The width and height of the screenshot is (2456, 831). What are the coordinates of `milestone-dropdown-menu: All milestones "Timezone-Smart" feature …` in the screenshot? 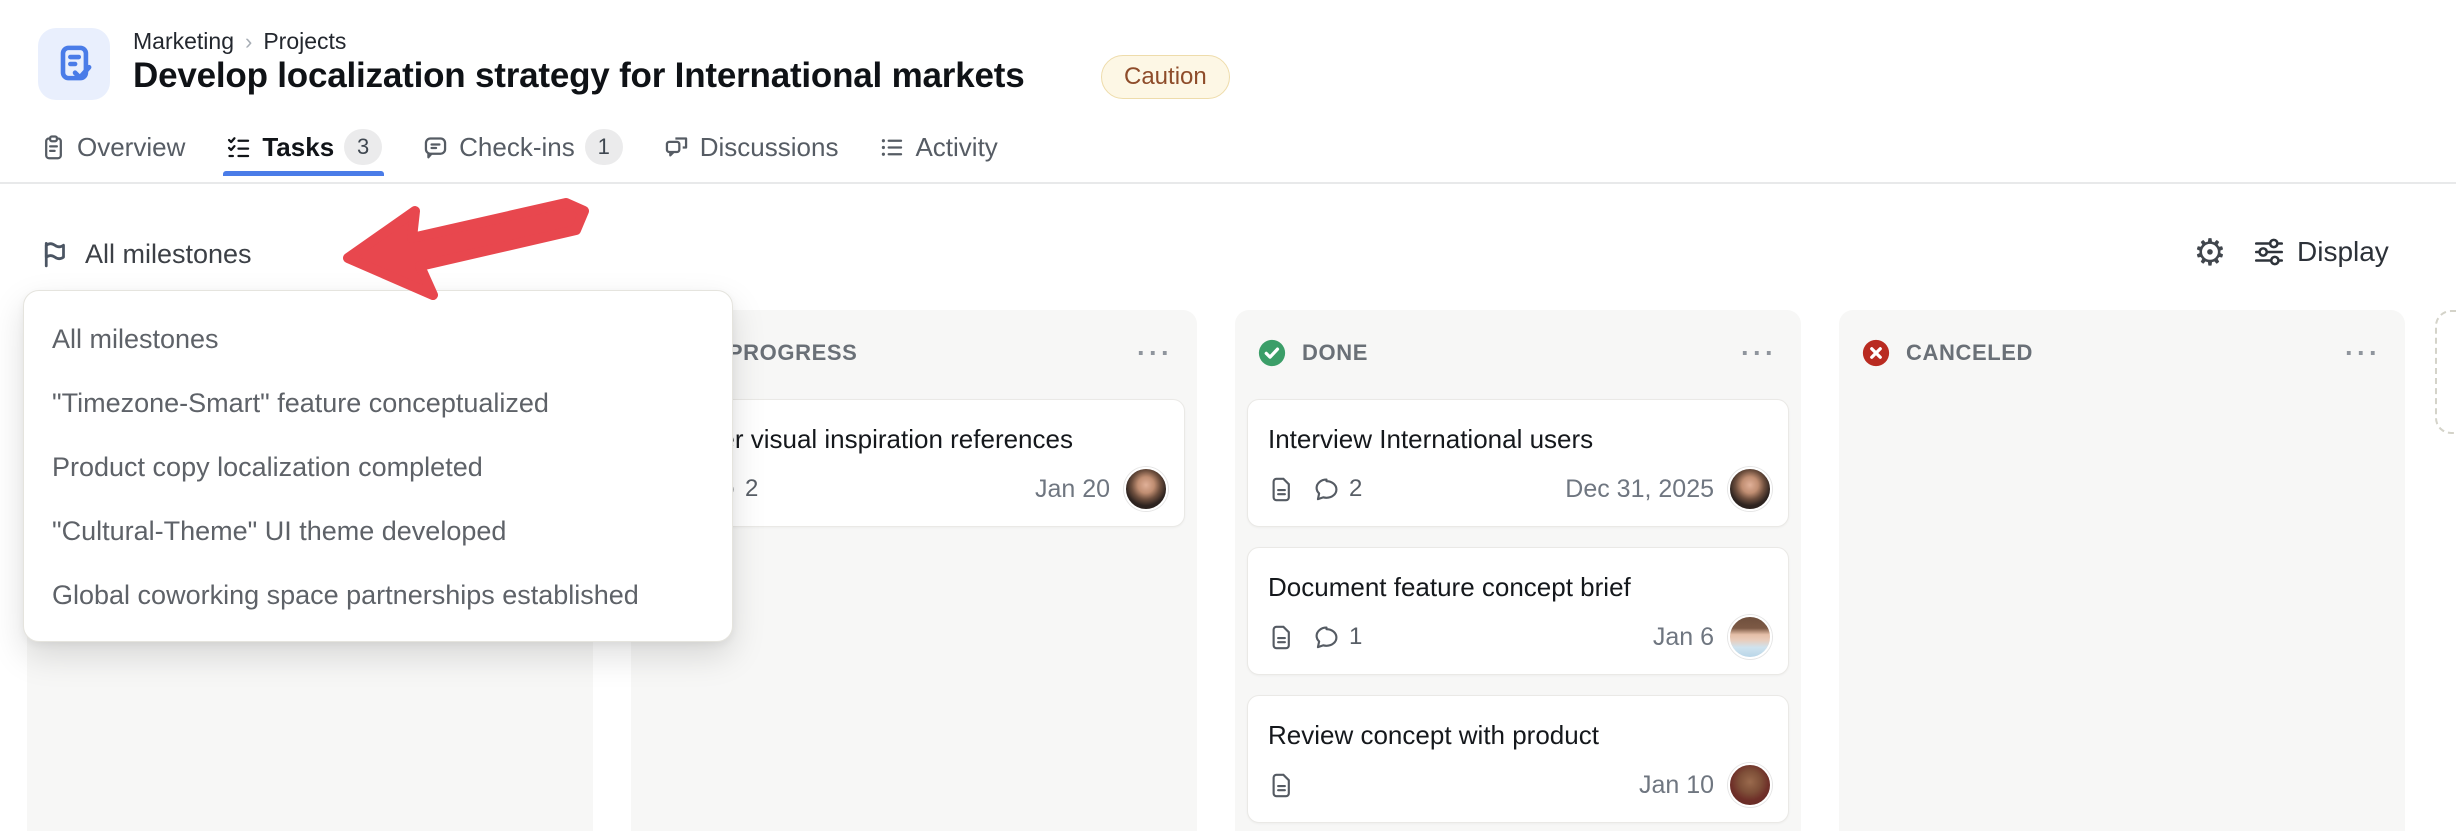 It's located at (378, 466).